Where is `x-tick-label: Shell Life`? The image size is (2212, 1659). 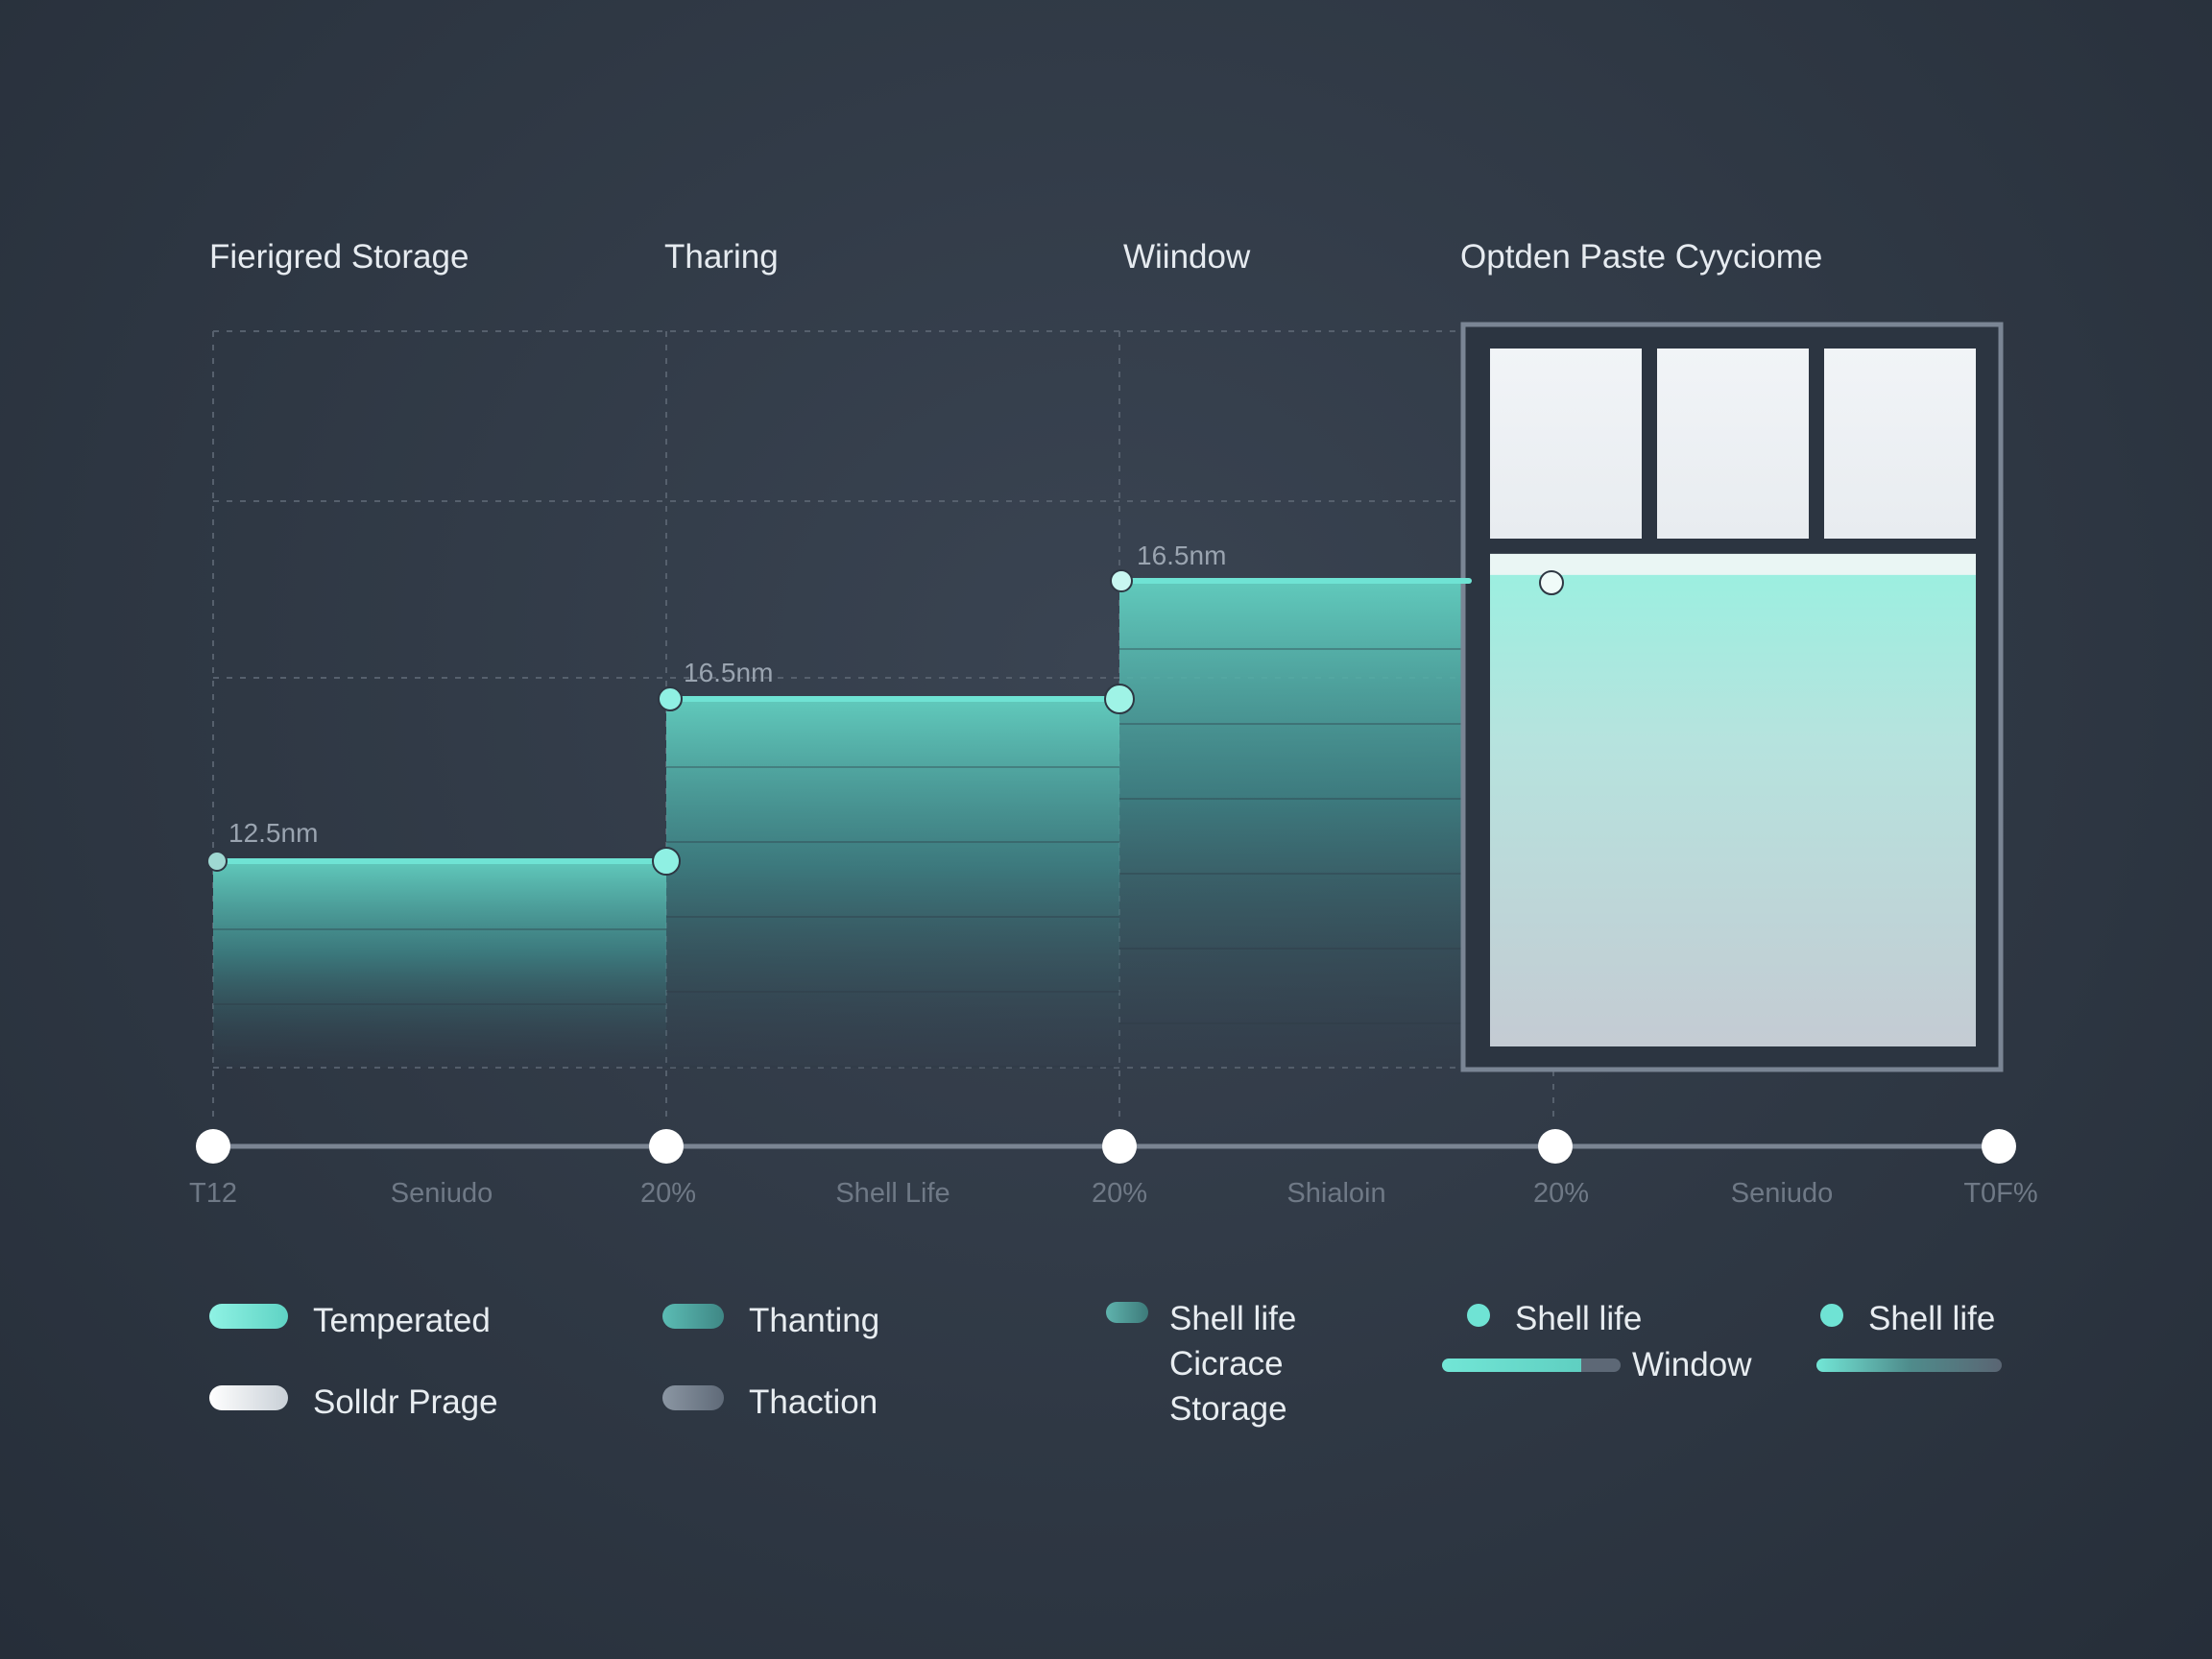
x-tick-label: Shell Life is located at coordinates (892, 1193).